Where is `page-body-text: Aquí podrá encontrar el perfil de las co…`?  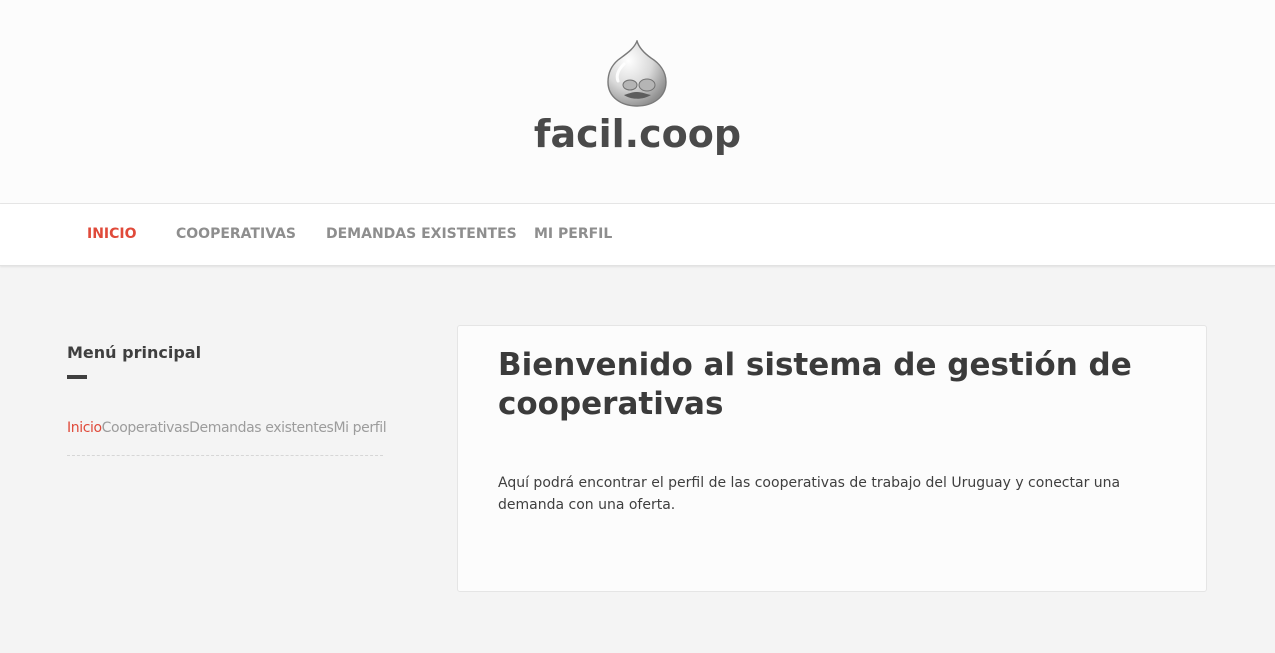
page-body-text: Aquí podrá encontrar el perfil de las co… is located at coordinates (809, 494).